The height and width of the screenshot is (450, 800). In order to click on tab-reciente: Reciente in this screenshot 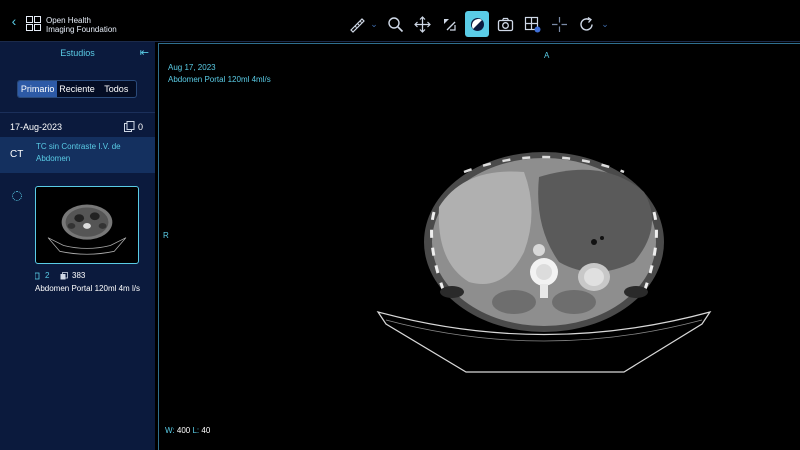, I will do `click(76, 89)`.